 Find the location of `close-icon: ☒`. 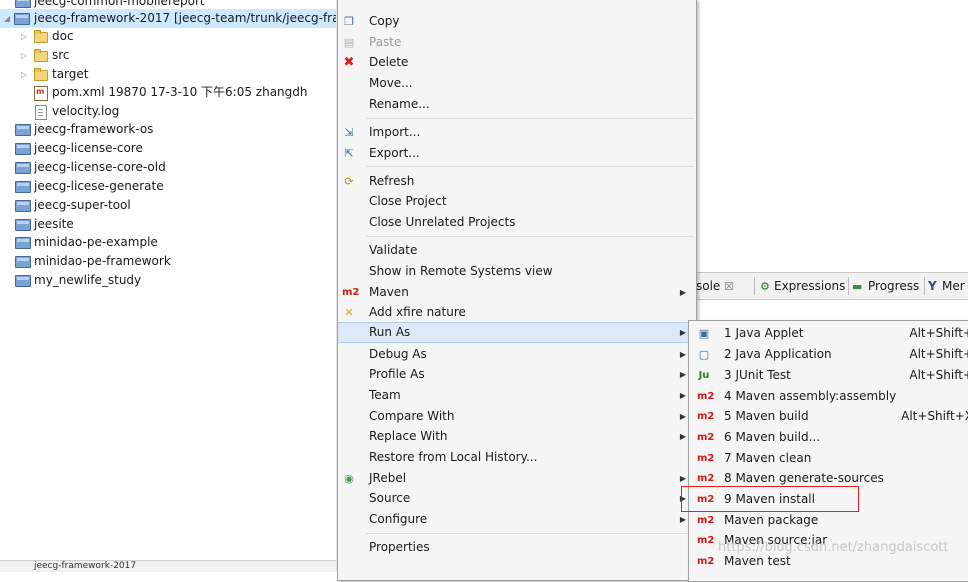

close-icon: ☒ is located at coordinates (729, 286).